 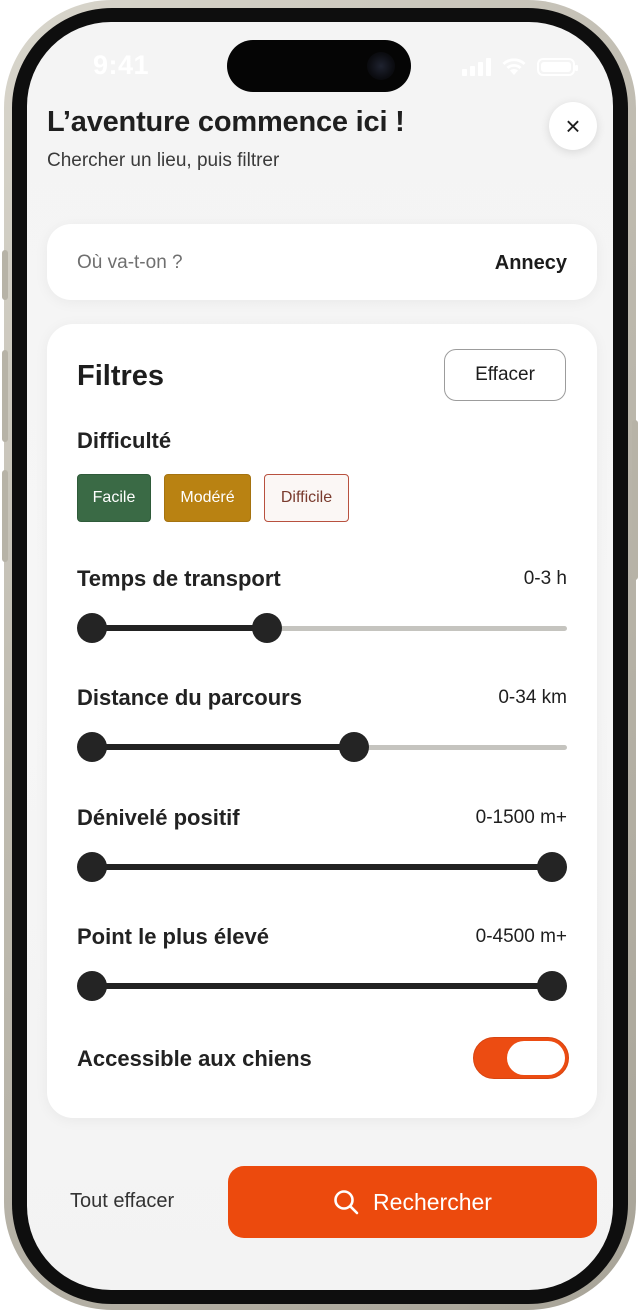 What do you see at coordinates (5, 516) in the screenshot?
I see `volume-down-button` at bounding box center [5, 516].